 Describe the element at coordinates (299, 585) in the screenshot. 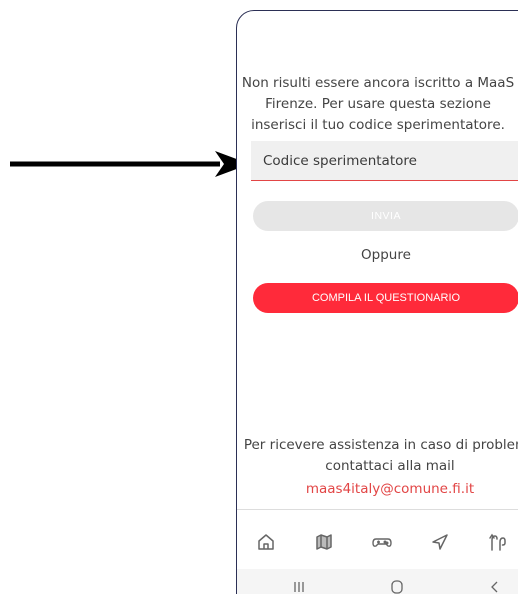

I see `recent-apps-icon` at that location.